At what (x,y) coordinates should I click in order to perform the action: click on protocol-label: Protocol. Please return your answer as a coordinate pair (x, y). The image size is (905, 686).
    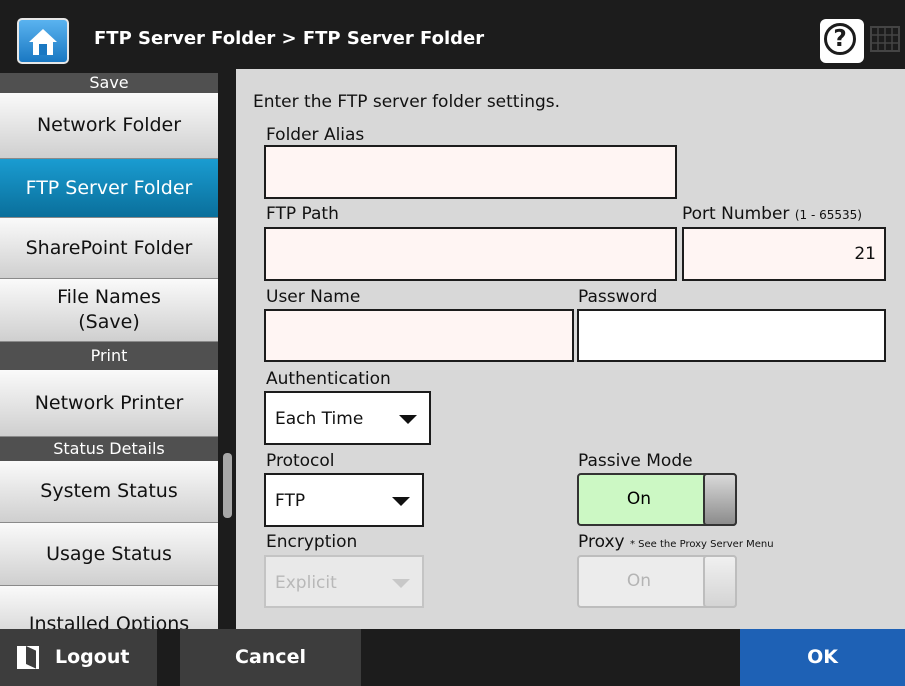
    Looking at the image, I should click on (300, 461).